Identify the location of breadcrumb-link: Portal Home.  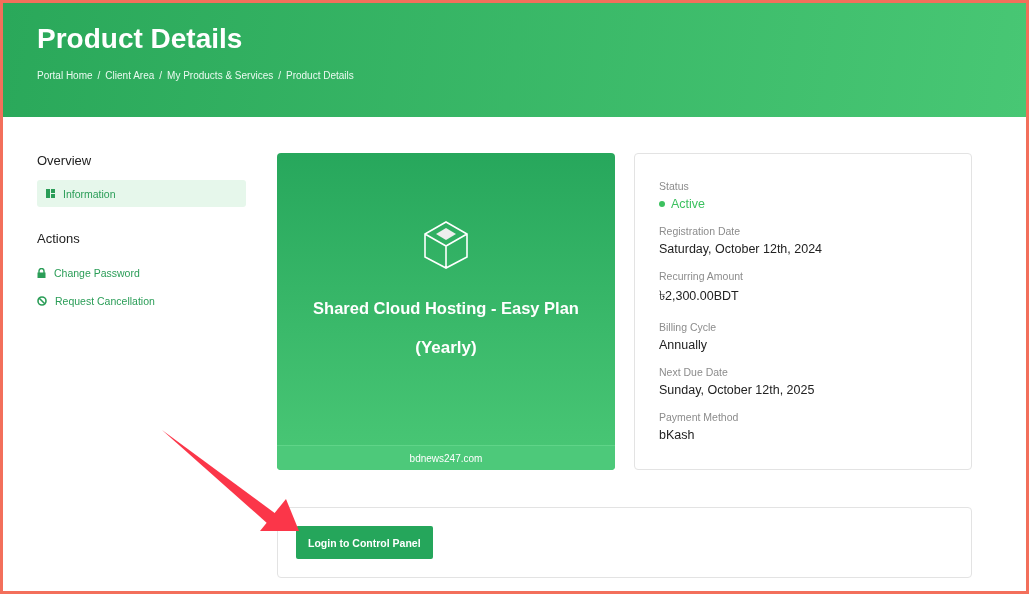
(65, 75).